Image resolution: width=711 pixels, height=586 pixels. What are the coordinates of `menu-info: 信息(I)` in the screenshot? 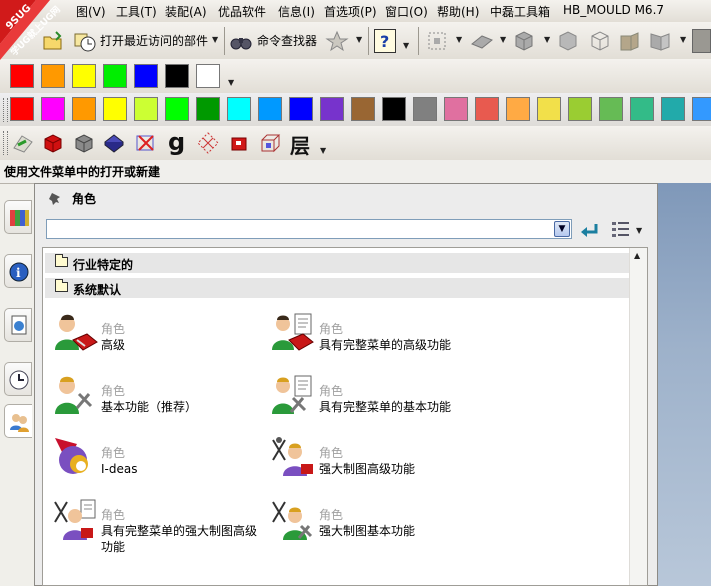 It's located at (296, 11).